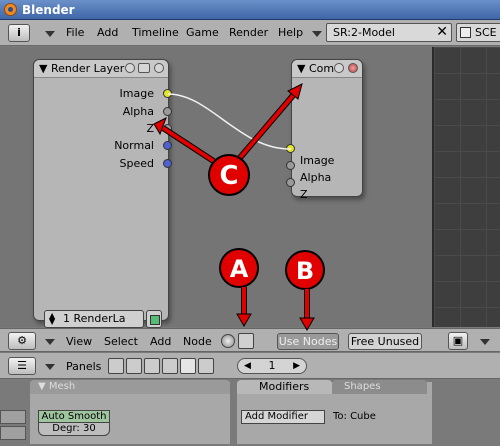  What do you see at coordinates (239, 269) in the screenshot?
I see `annotation-label-a: A` at bounding box center [239, 269].